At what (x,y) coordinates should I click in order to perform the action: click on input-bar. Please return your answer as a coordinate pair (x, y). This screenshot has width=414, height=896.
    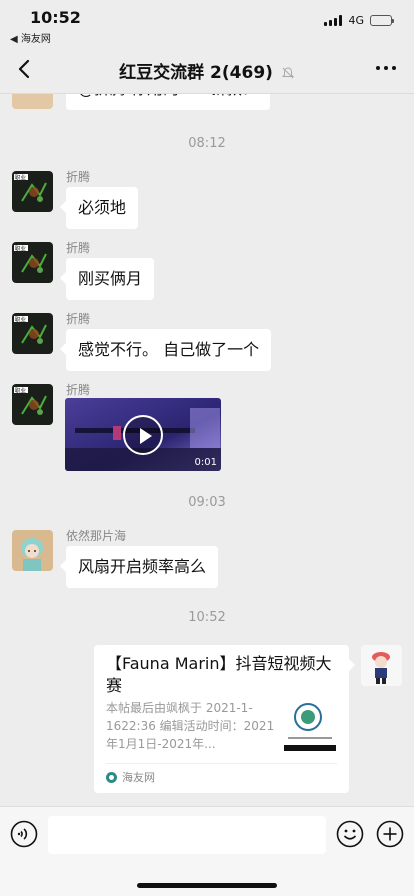
    Looking at the image, I should click on (207, 851).